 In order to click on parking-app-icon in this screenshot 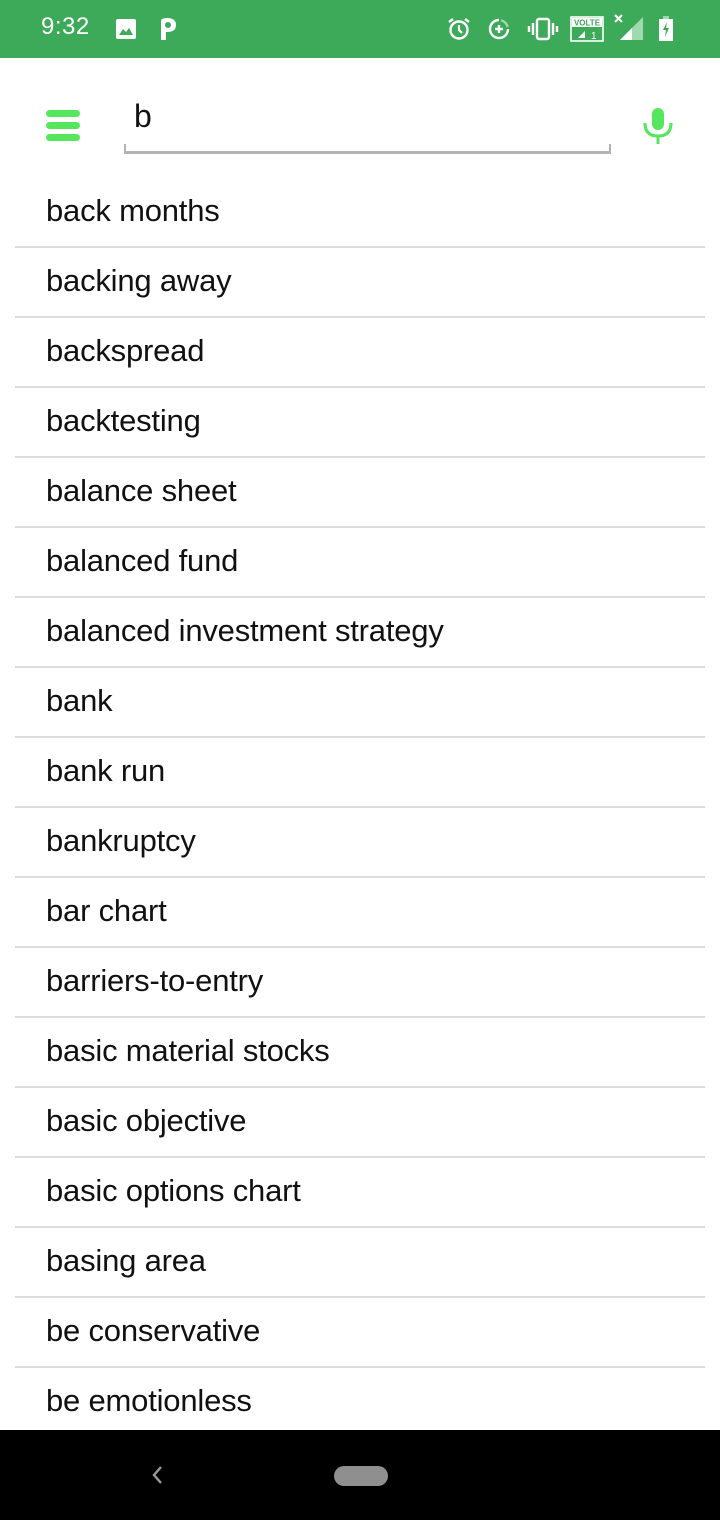, I will do `click(168, 29)`.